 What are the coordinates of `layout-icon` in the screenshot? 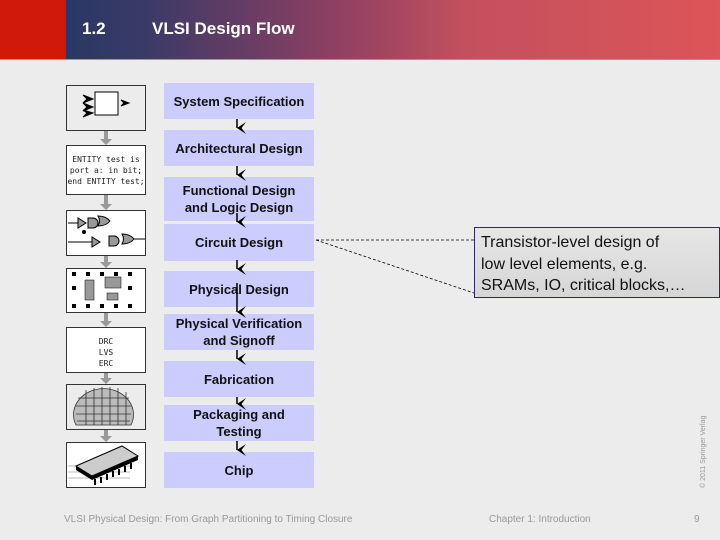 It's located at (102, 290).